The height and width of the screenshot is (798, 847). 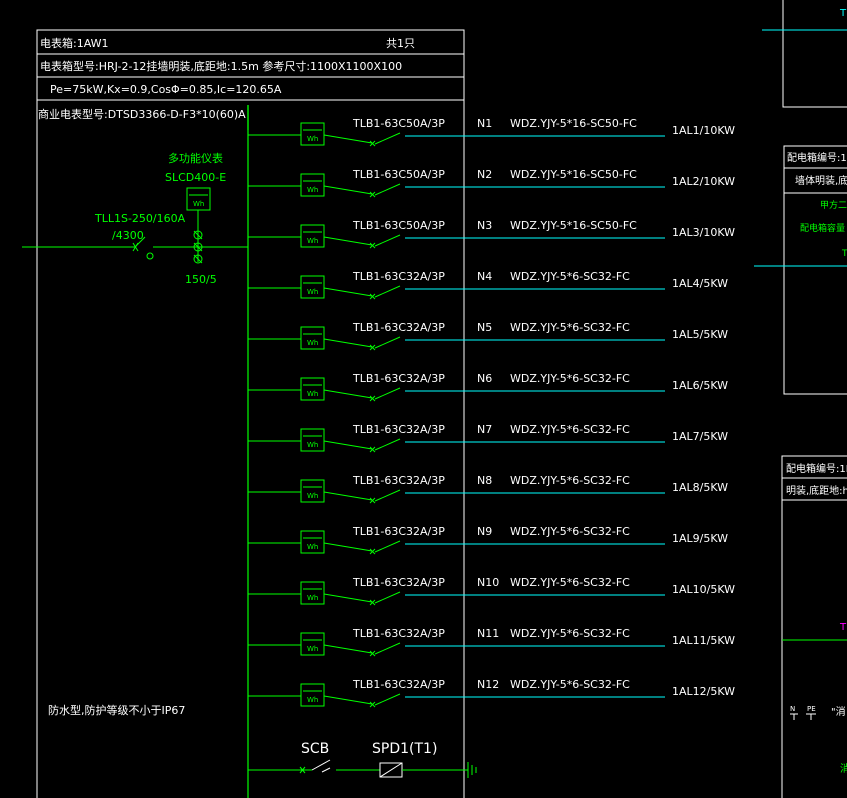 I want to click on meter-symbol-text: Wh, so click(x=198, y=204).